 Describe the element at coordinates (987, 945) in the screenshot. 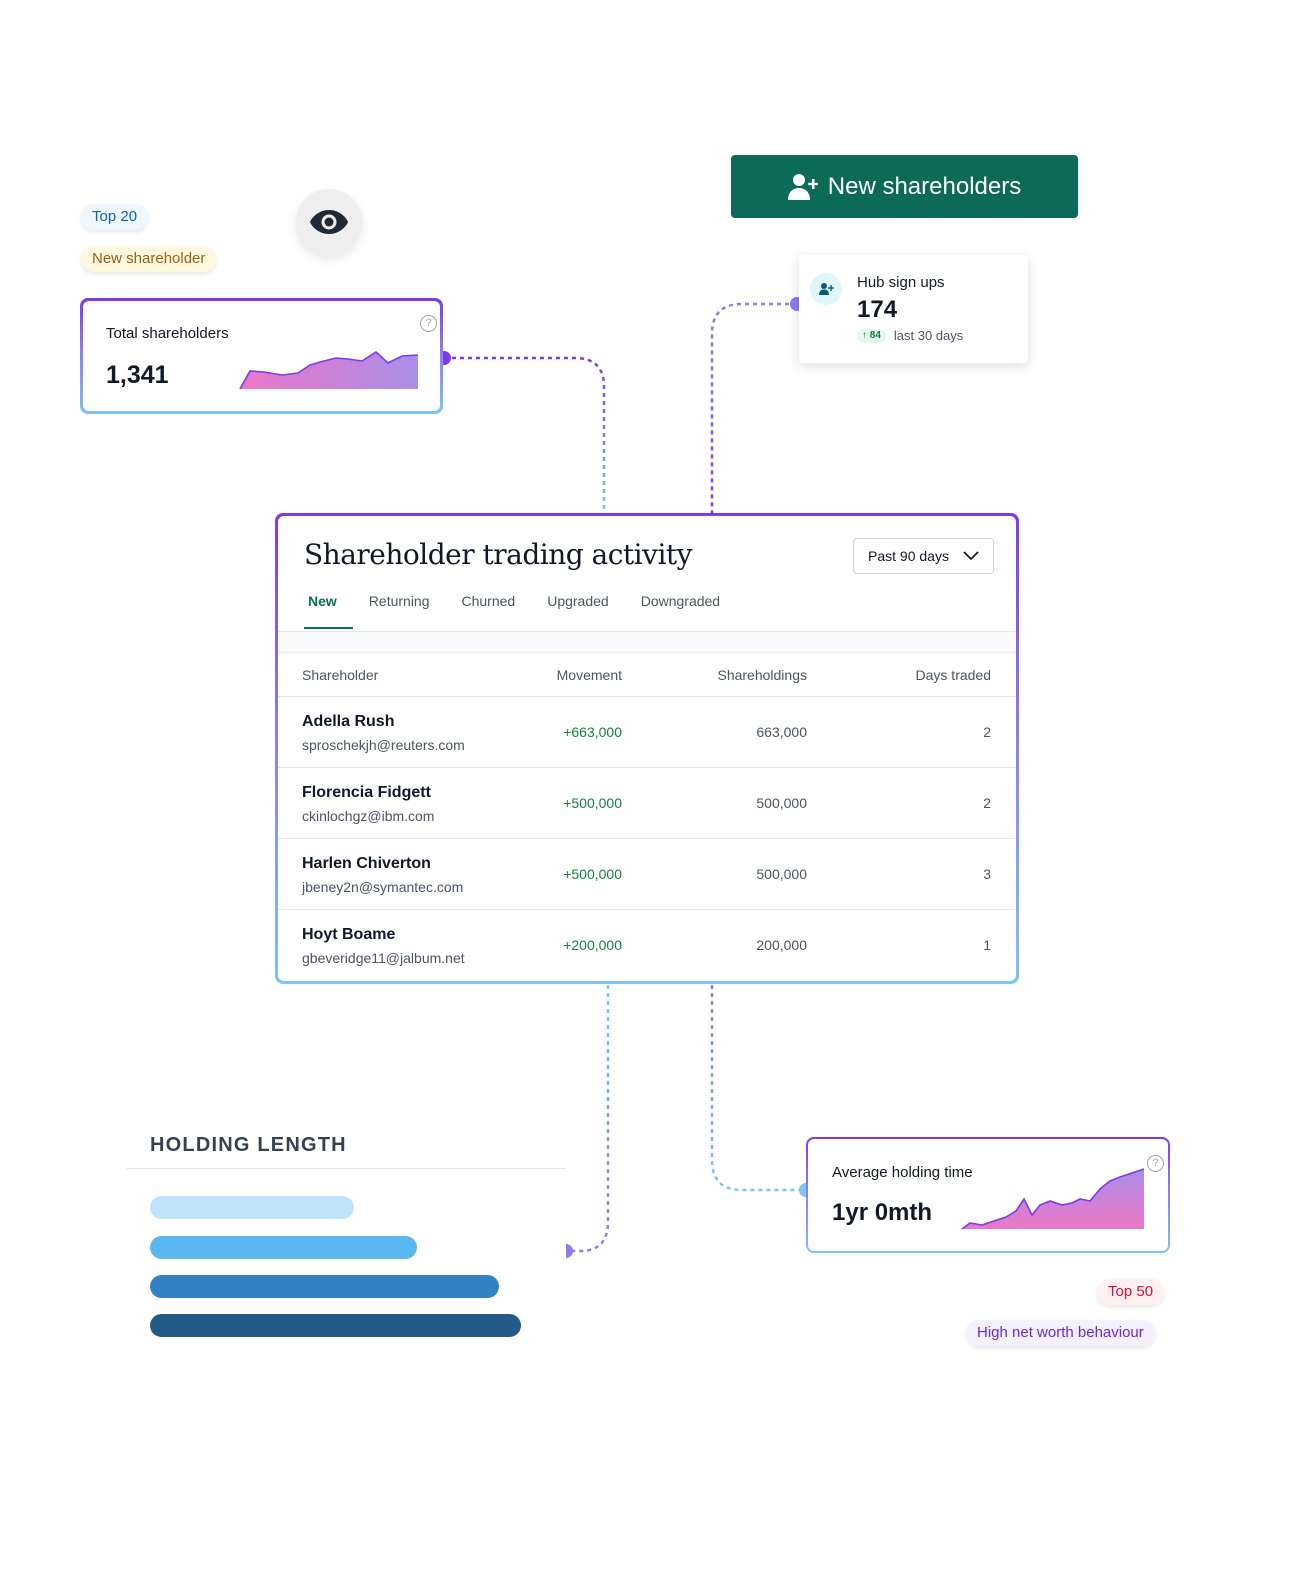

I see `days-traded-value: 1` at that location.